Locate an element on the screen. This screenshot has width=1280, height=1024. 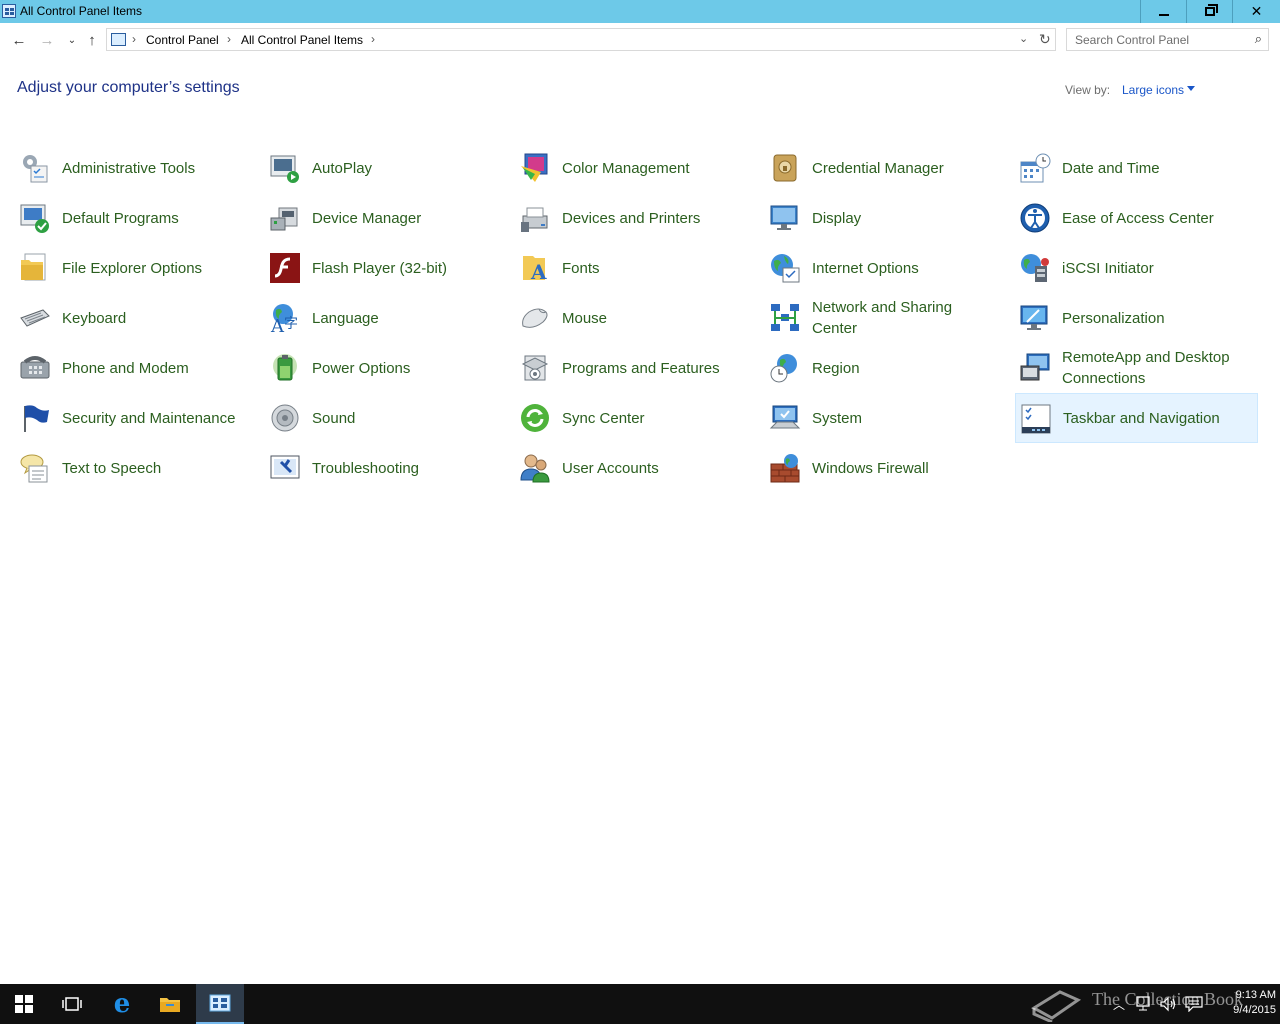
svg-text: A is located at coordinates (277, 325).